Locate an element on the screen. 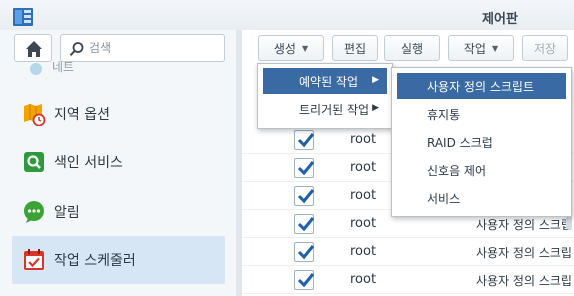 This screenshot has width=574, height=296. home-button is located at coordinates (33, 48).